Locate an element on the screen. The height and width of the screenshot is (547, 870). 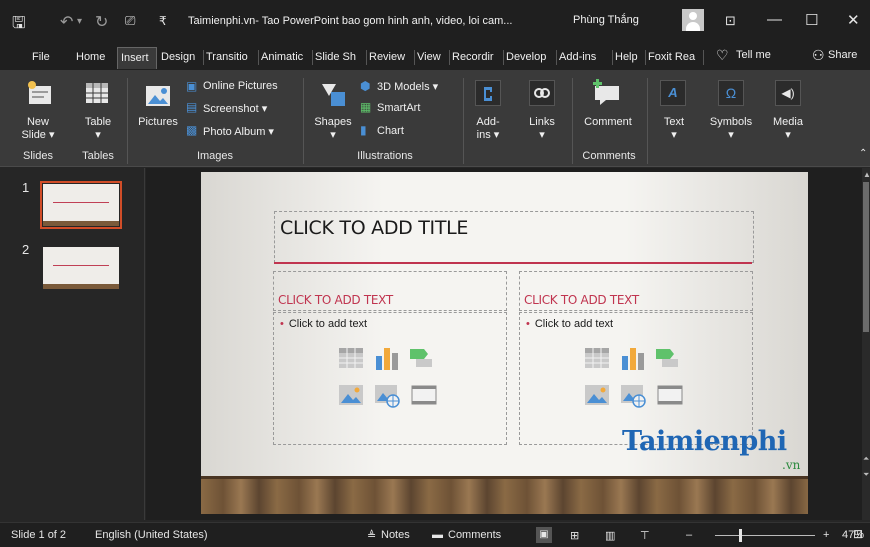
notes-button: Notes is located at coordinates (395, 535).